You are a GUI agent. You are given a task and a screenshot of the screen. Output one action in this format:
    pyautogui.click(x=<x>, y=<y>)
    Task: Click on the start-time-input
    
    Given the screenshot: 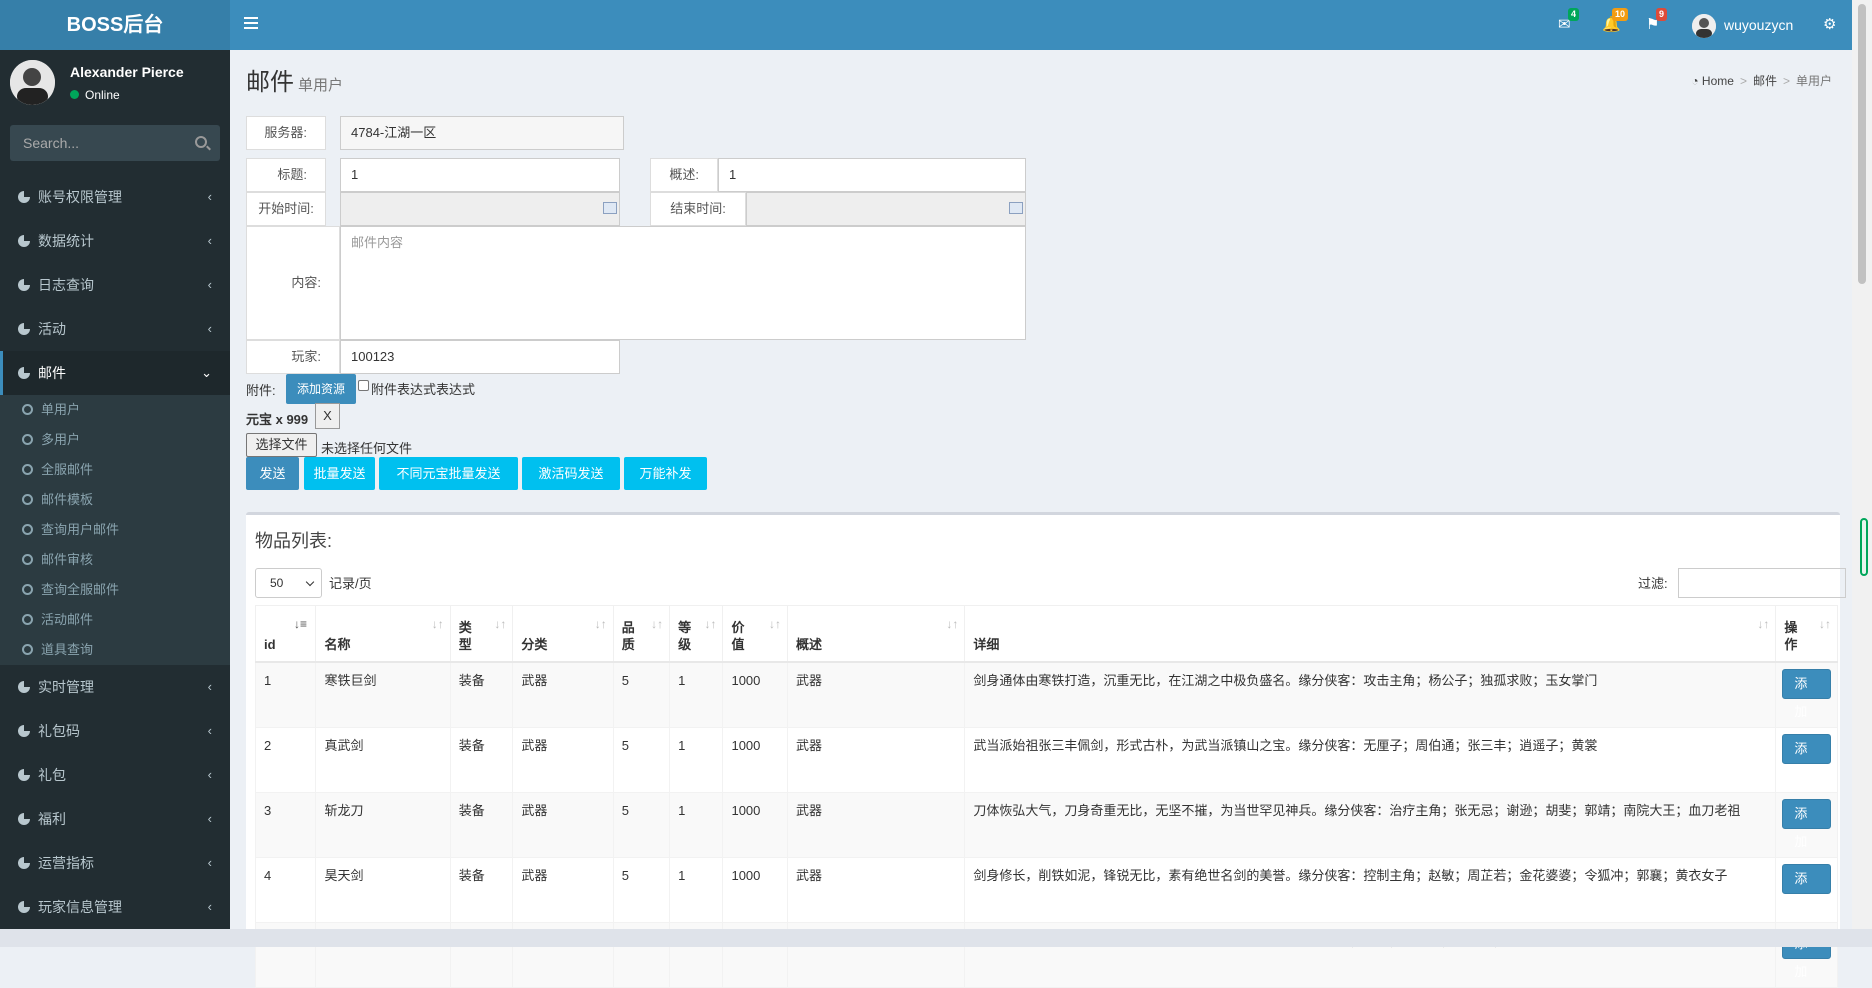 What is the action you would take?
    pyautogui.click(x=480, y=209)
    